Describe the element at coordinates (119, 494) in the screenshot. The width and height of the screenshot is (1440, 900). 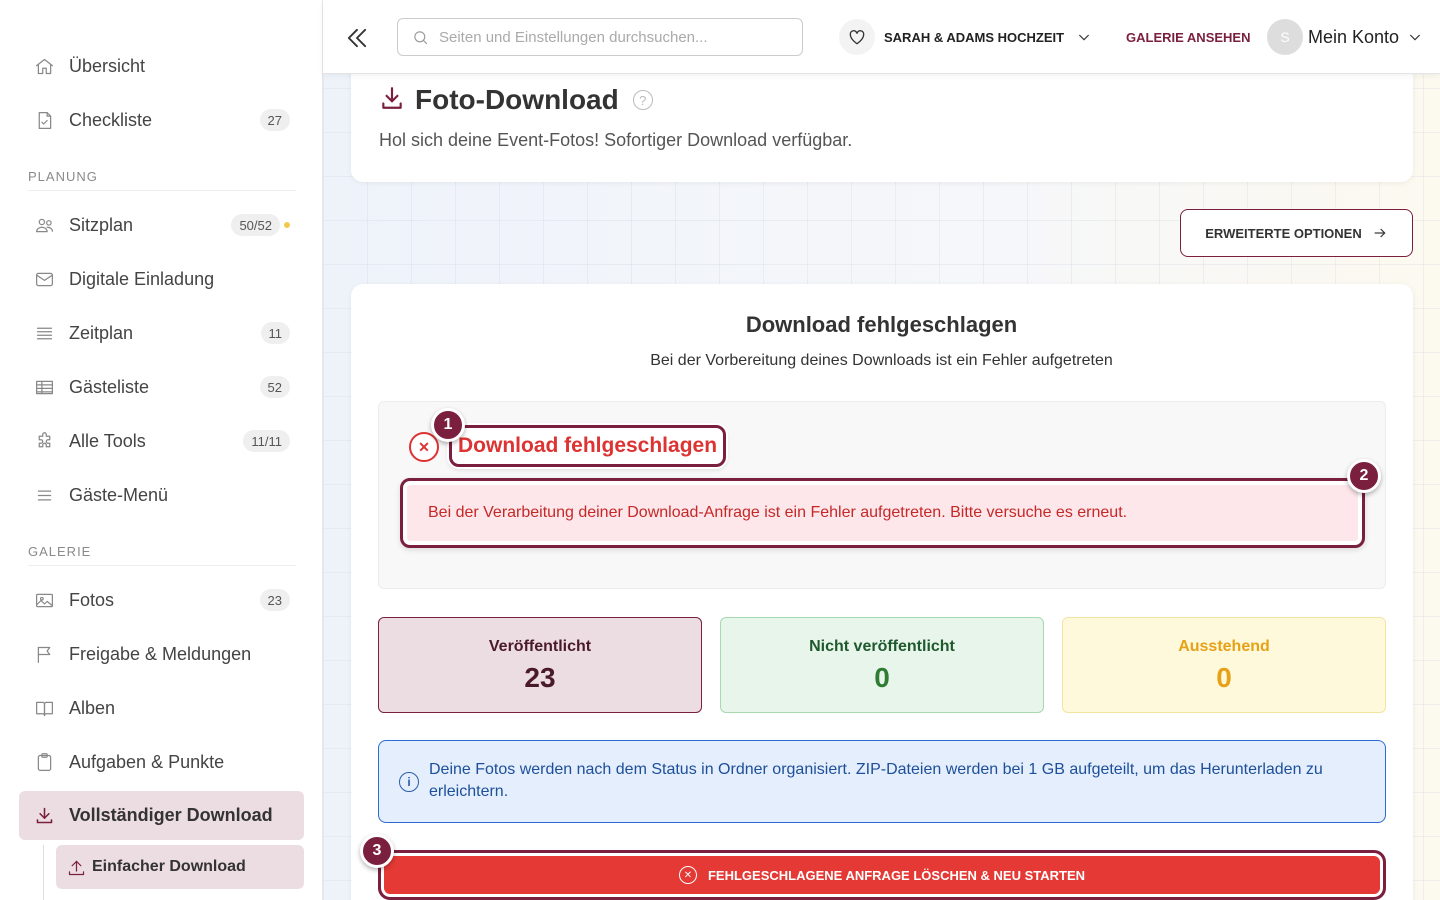
I see `sidebar-item-label: Gäste-Menü` at that location.